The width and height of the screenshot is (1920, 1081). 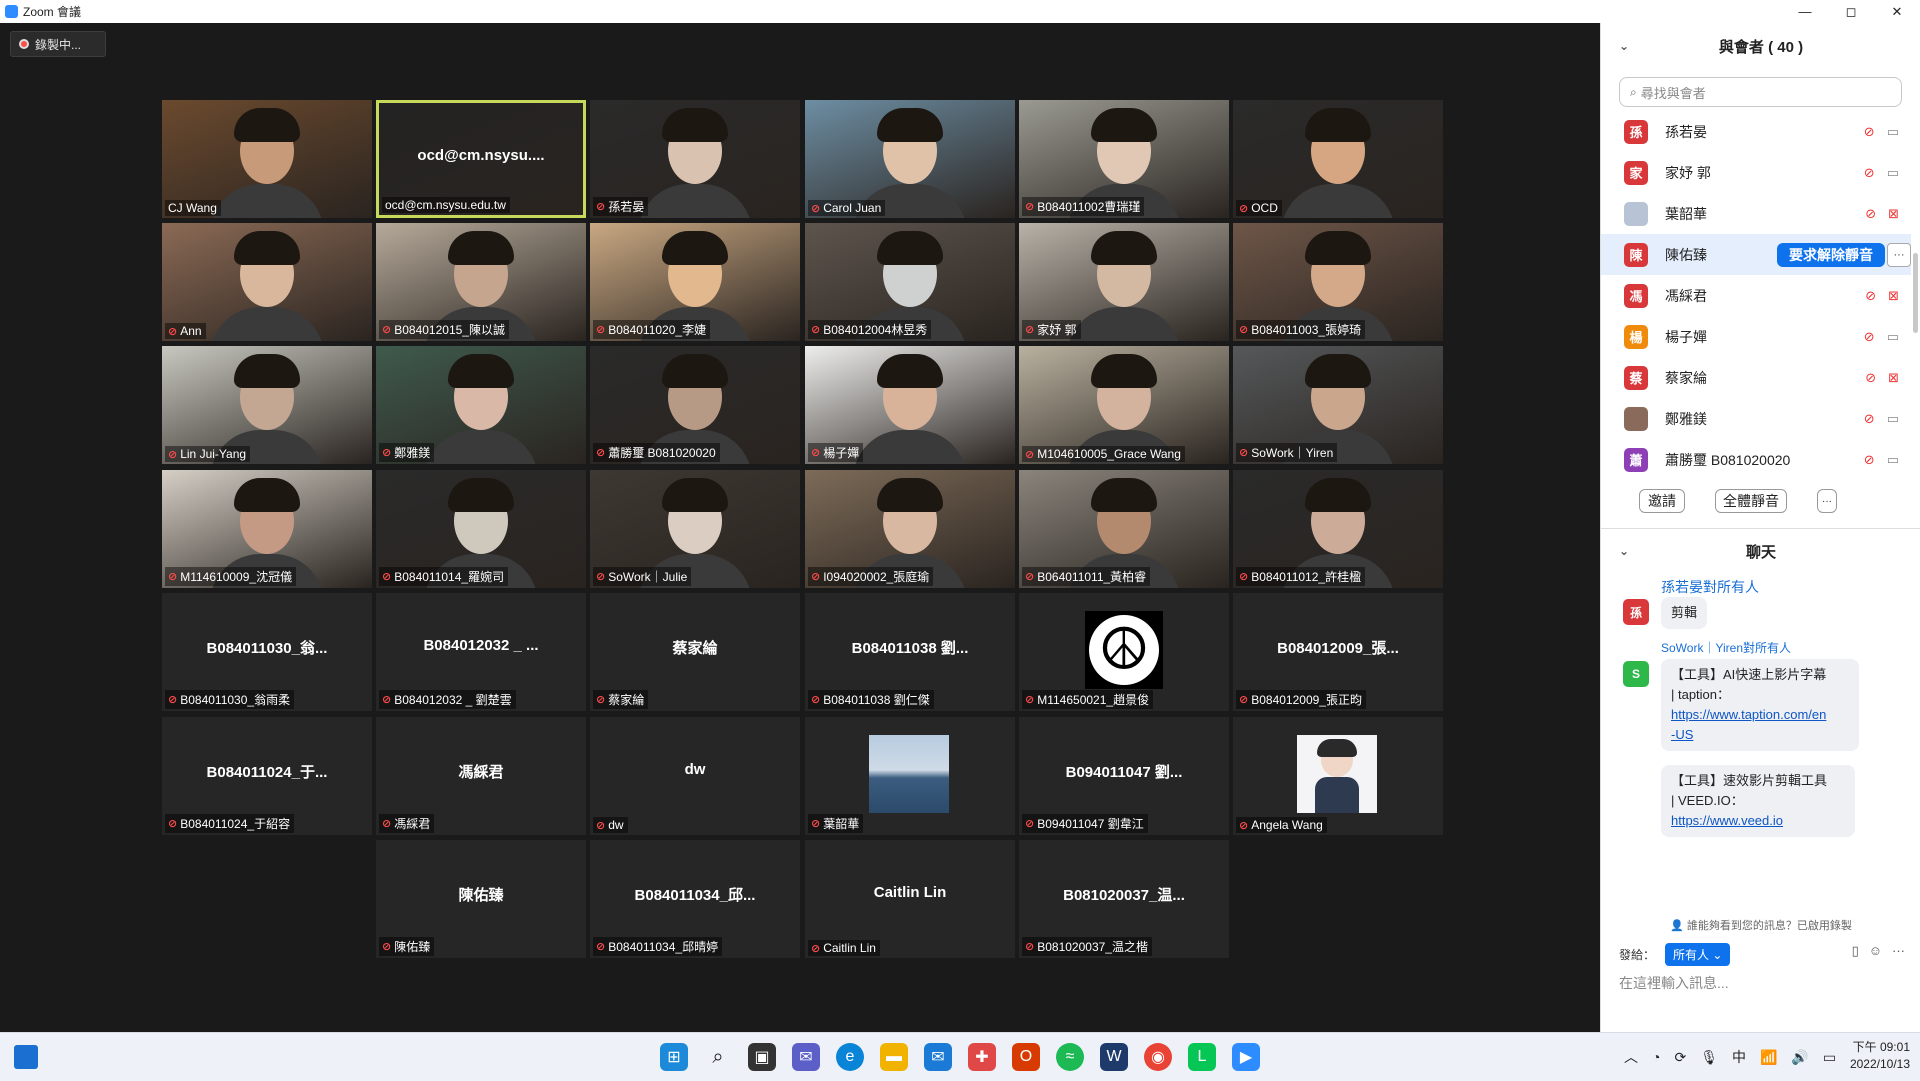 What do you see at coordinates (1899, 254) in the screenshot?
I see `participant-more-button: ···` at bounding box center [1899, 254].